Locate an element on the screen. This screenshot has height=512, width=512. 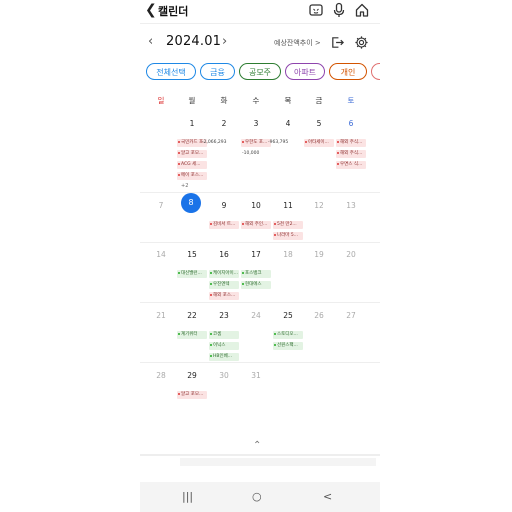
day-number: 29 is located at coordinates (192, 375).